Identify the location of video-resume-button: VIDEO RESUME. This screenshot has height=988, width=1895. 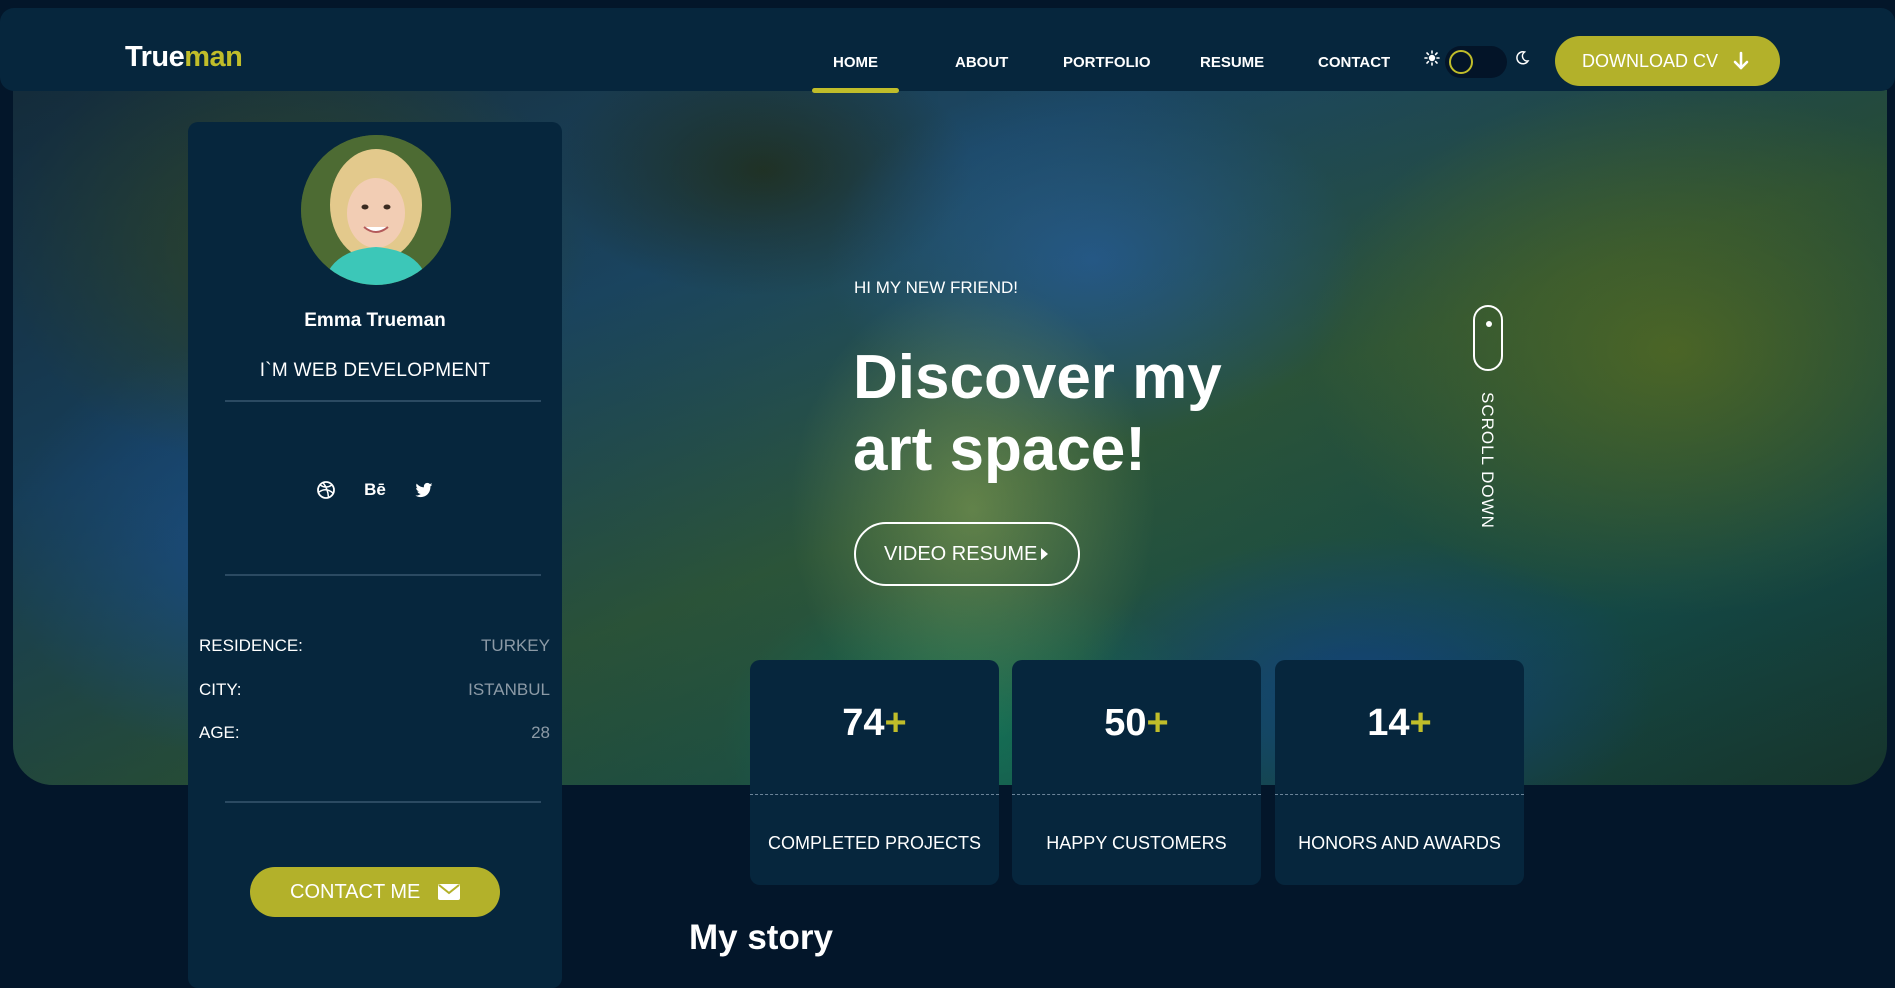
(967, 554).